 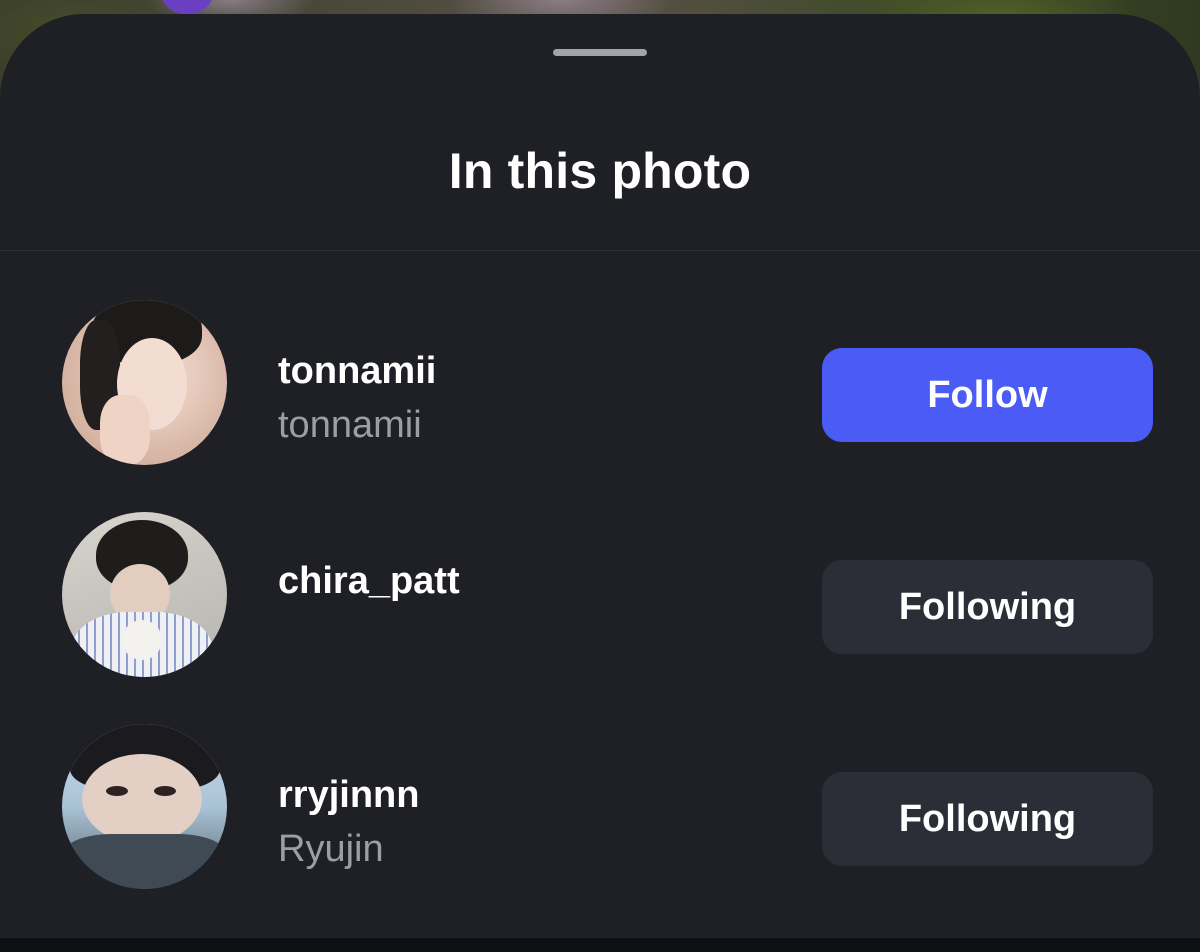 I want to click on sheet-drag-handle, so click(x=600, y=52).